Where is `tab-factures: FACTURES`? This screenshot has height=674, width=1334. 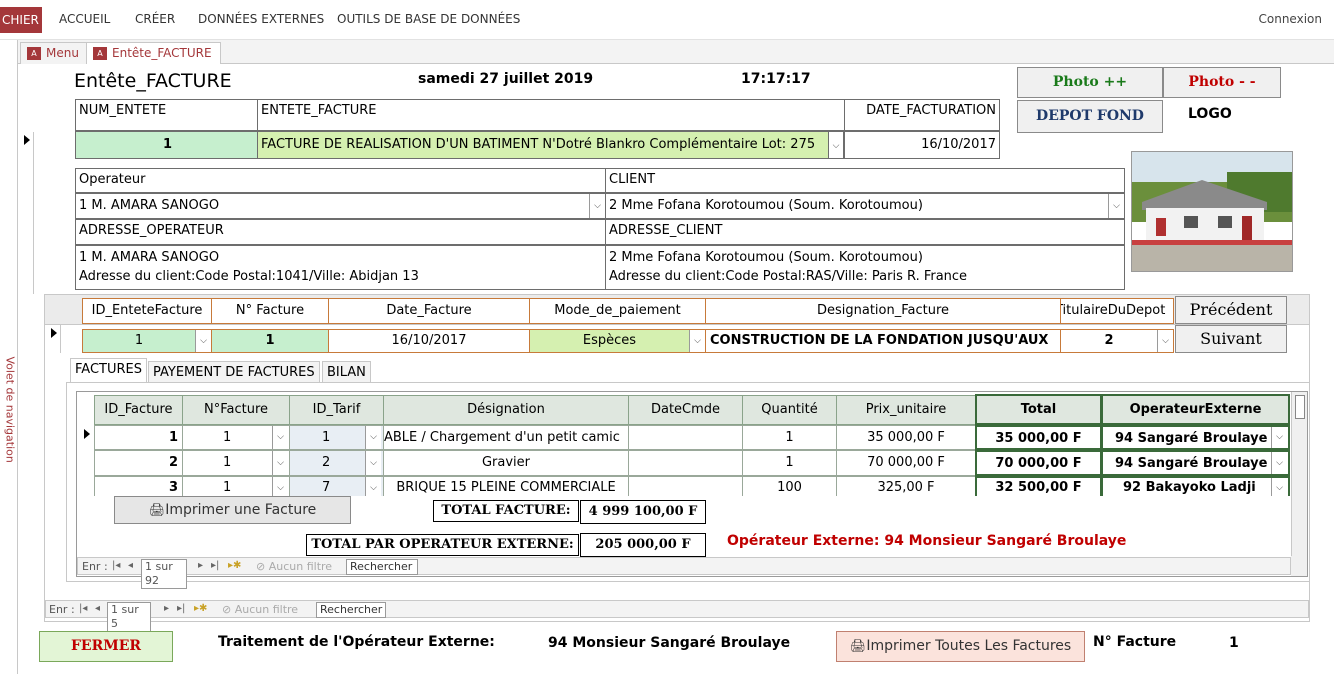 tab-factures: FACTURES is located at coordinates (108, 370).